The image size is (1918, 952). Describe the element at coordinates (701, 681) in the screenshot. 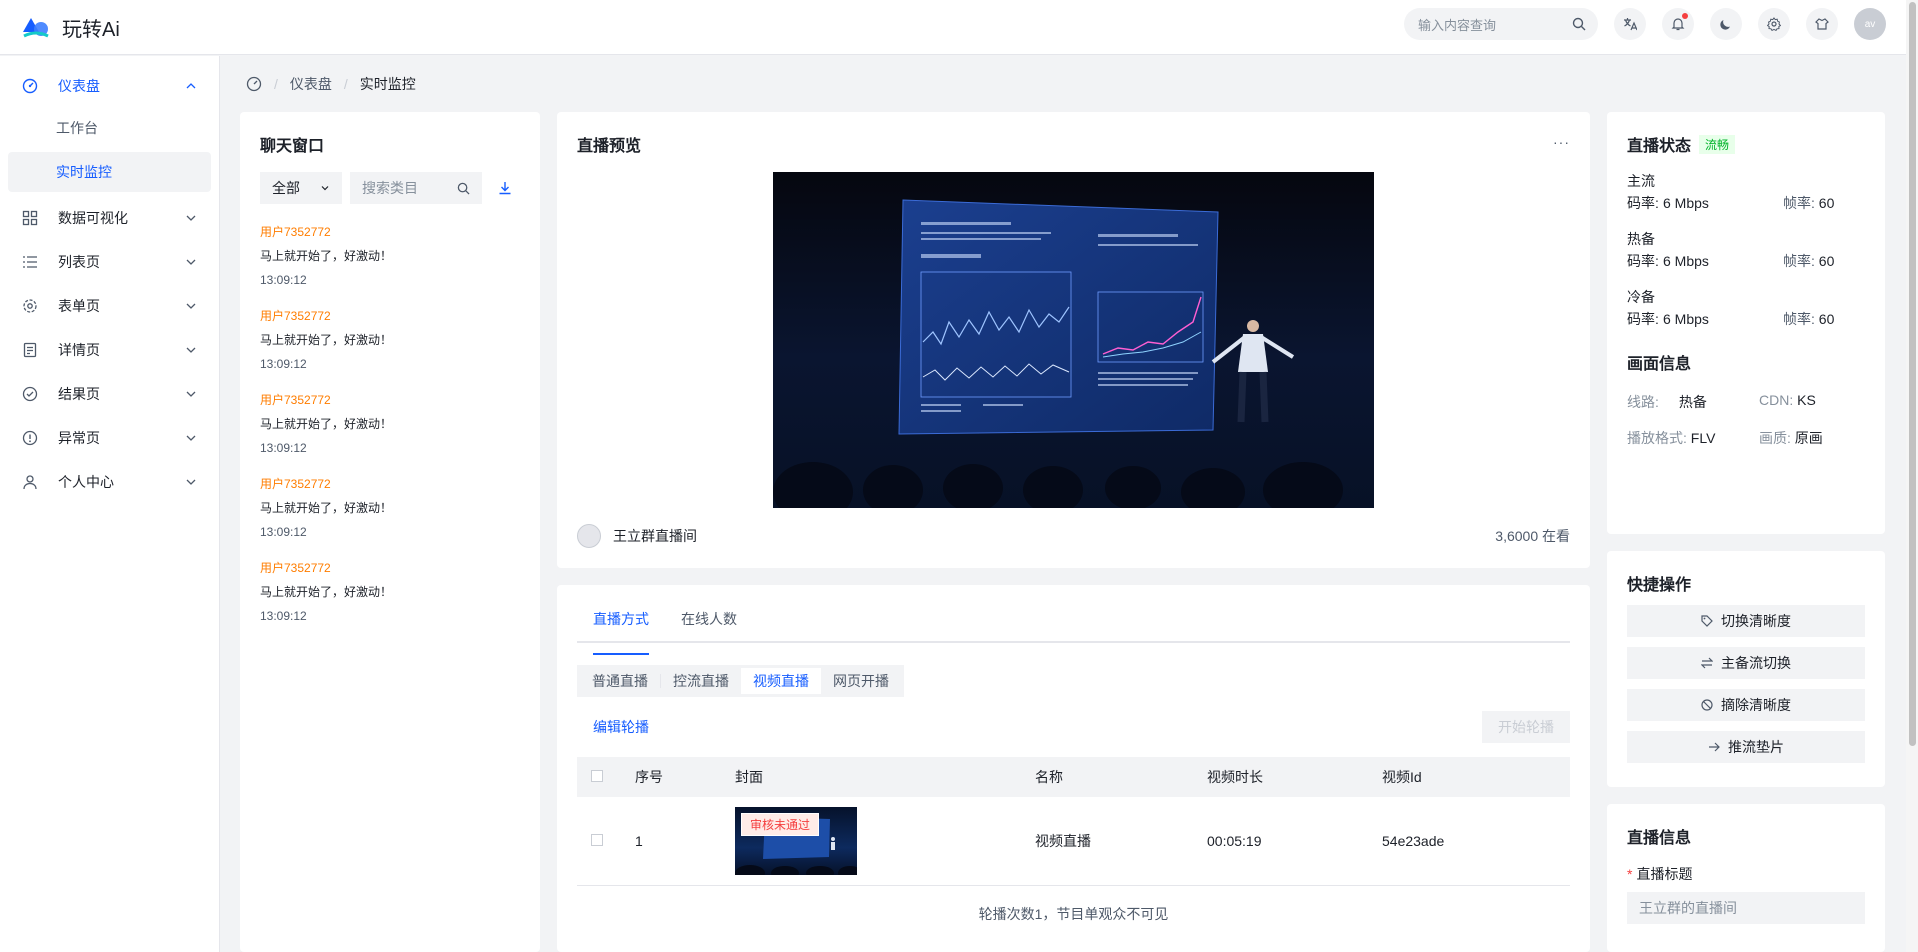

I see `segment-flow-control-live: 控流直播` at that location.